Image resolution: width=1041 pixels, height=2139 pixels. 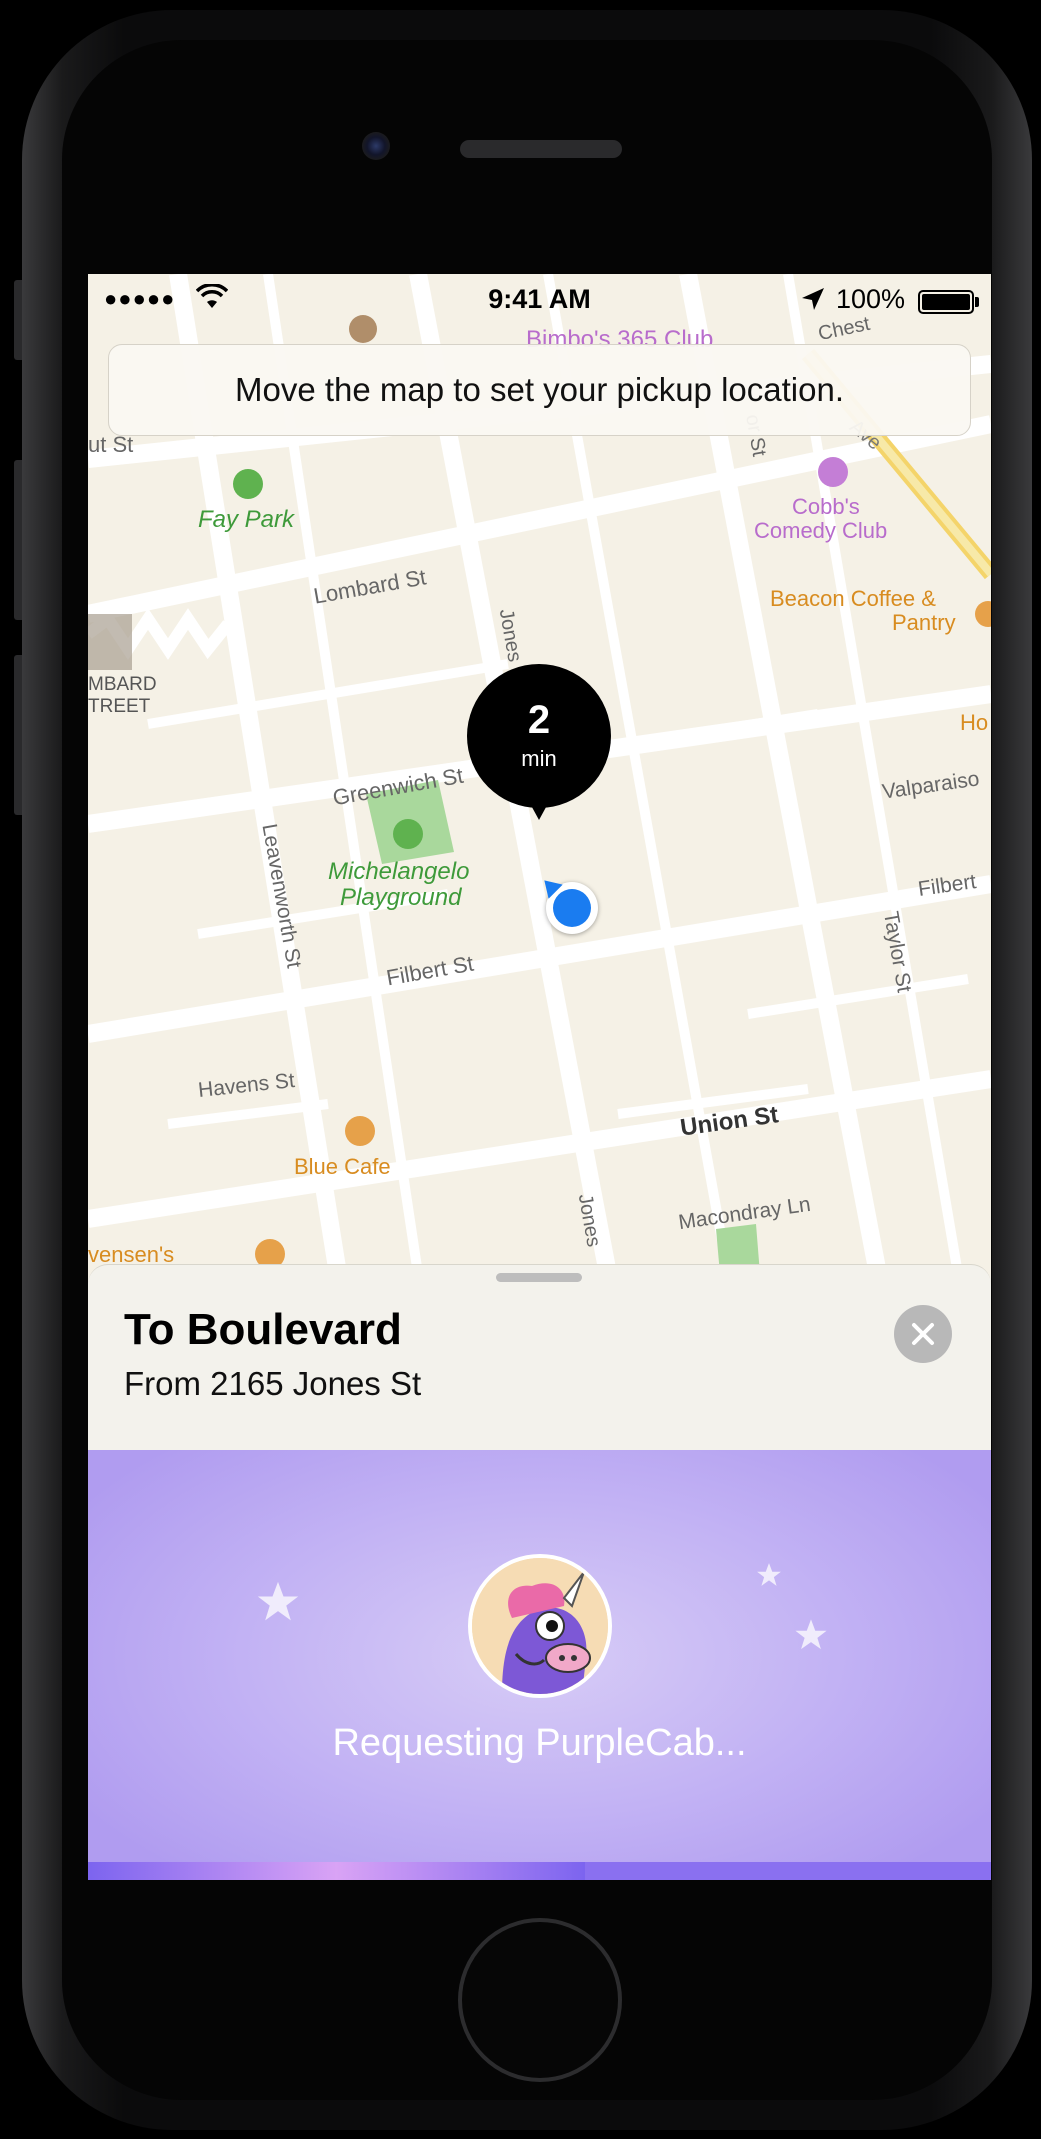 I want to click on eta-pin: 2 min, so click(x=539, y=744).